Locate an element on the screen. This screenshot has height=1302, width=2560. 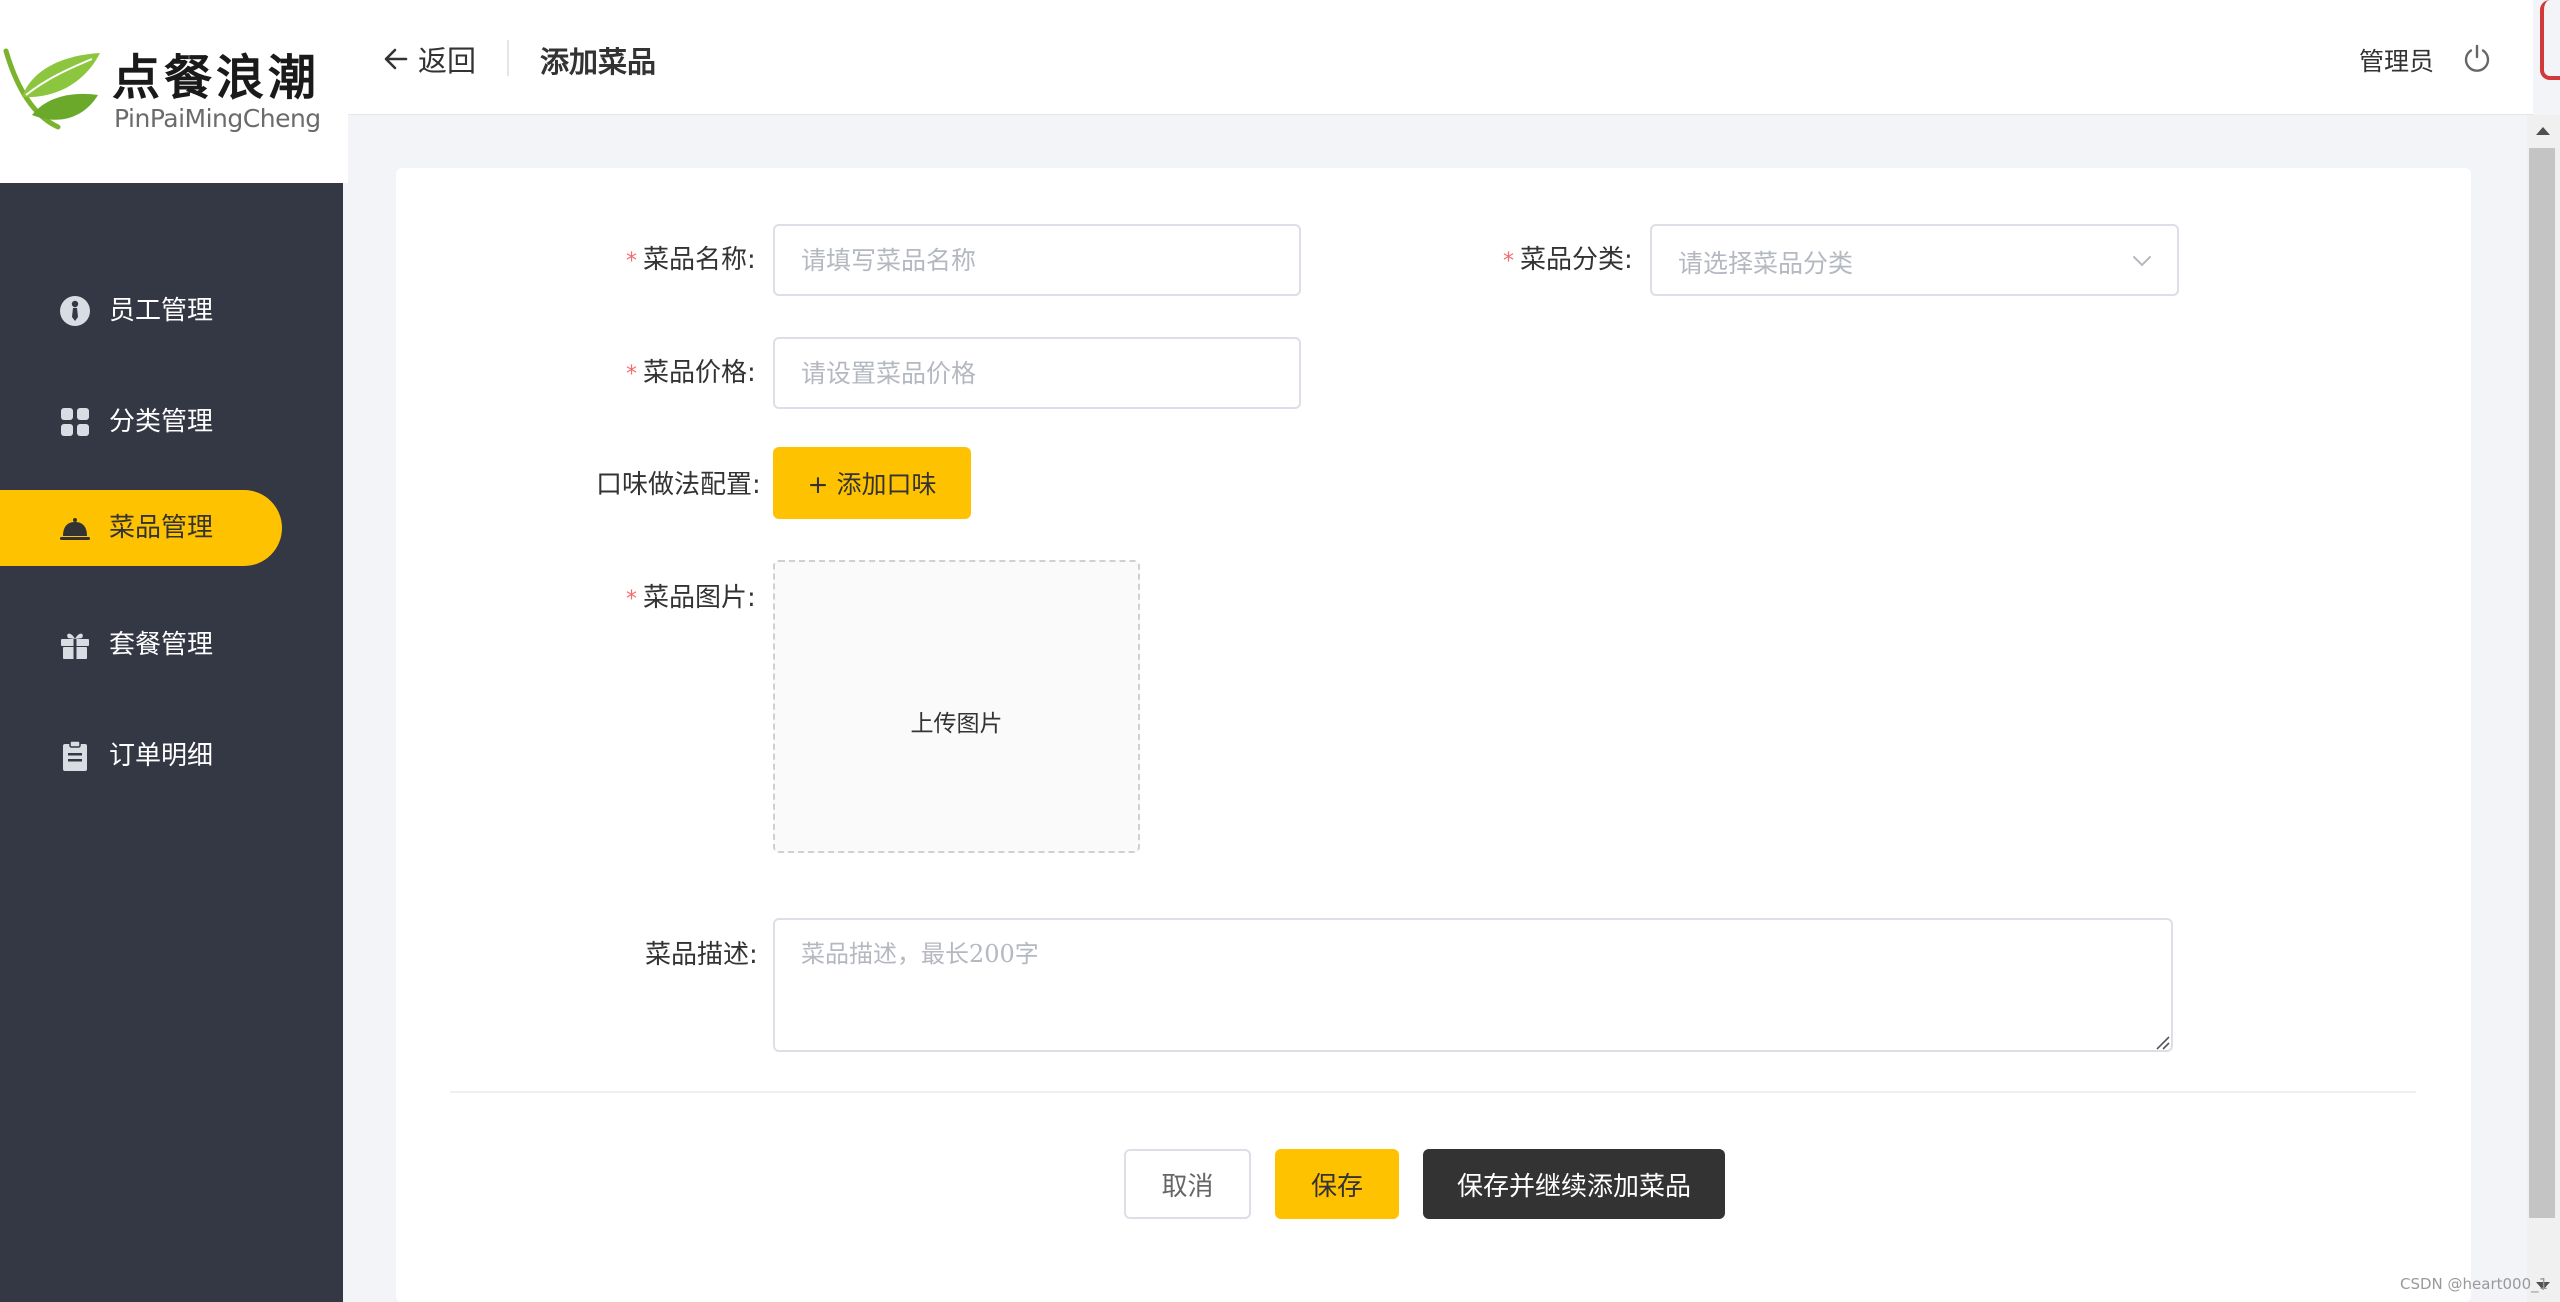
leaf-logo-icon is located at coordinates (51, 89).